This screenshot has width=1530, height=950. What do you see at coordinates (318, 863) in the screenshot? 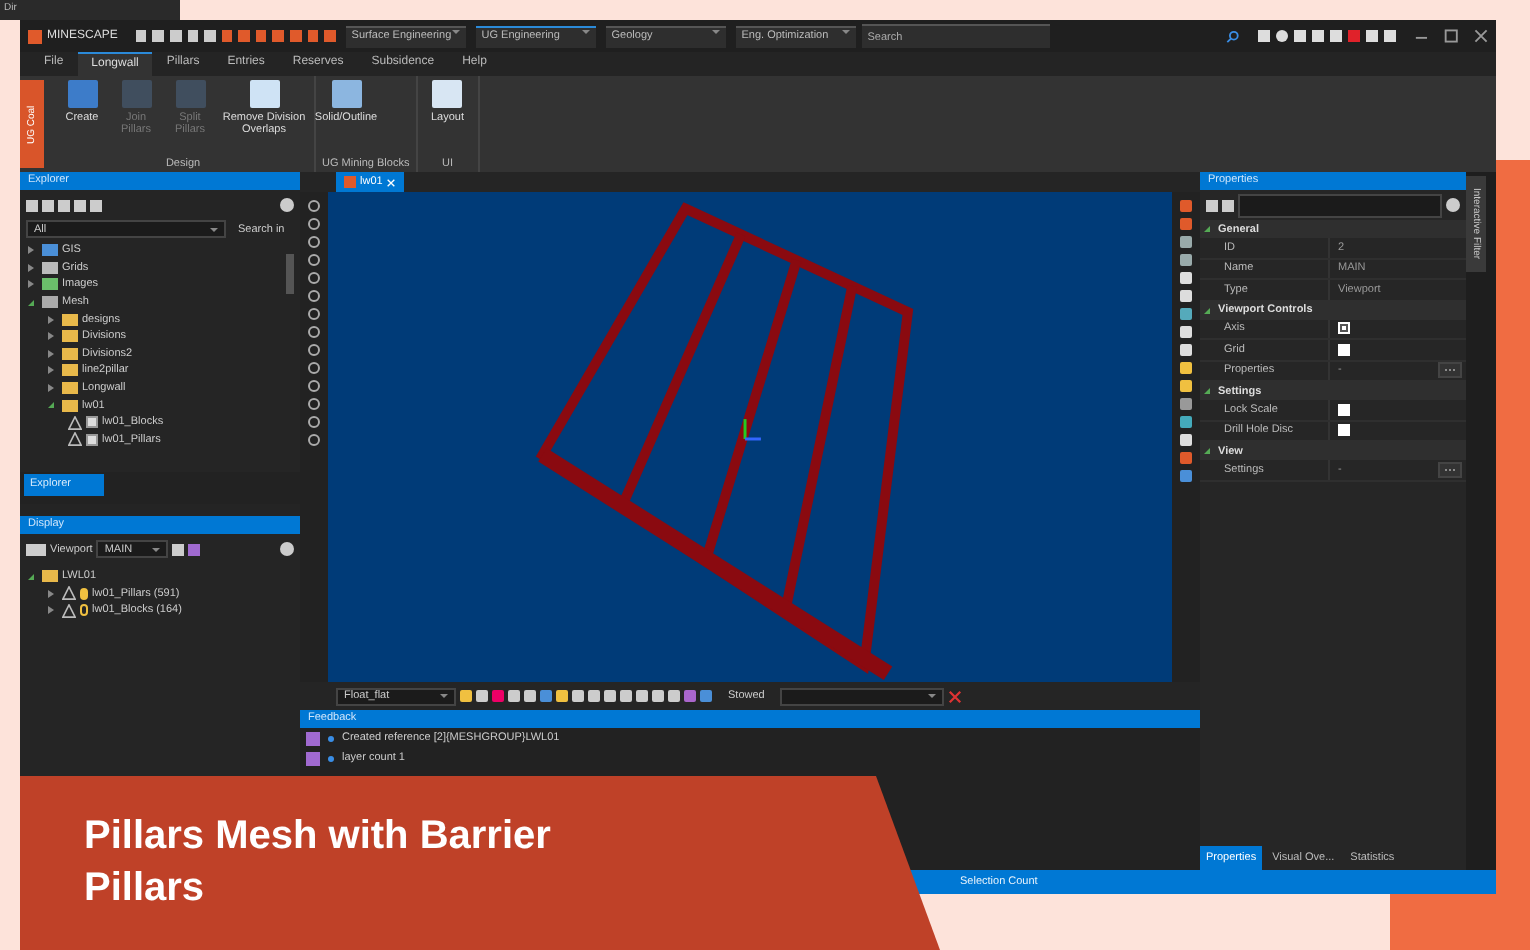
I see `caption-title: Pillars Mesh with Barrier Pillars` at bounding box center [318, 863].